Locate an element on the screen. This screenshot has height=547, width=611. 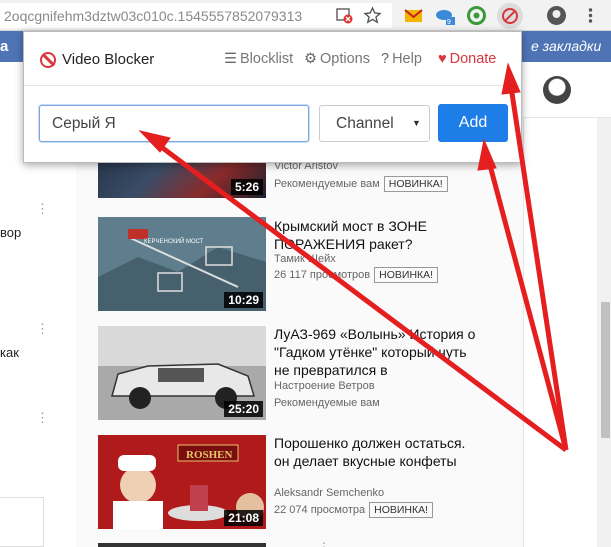
scrollbar-thumb is located at coordinates (605, 370).